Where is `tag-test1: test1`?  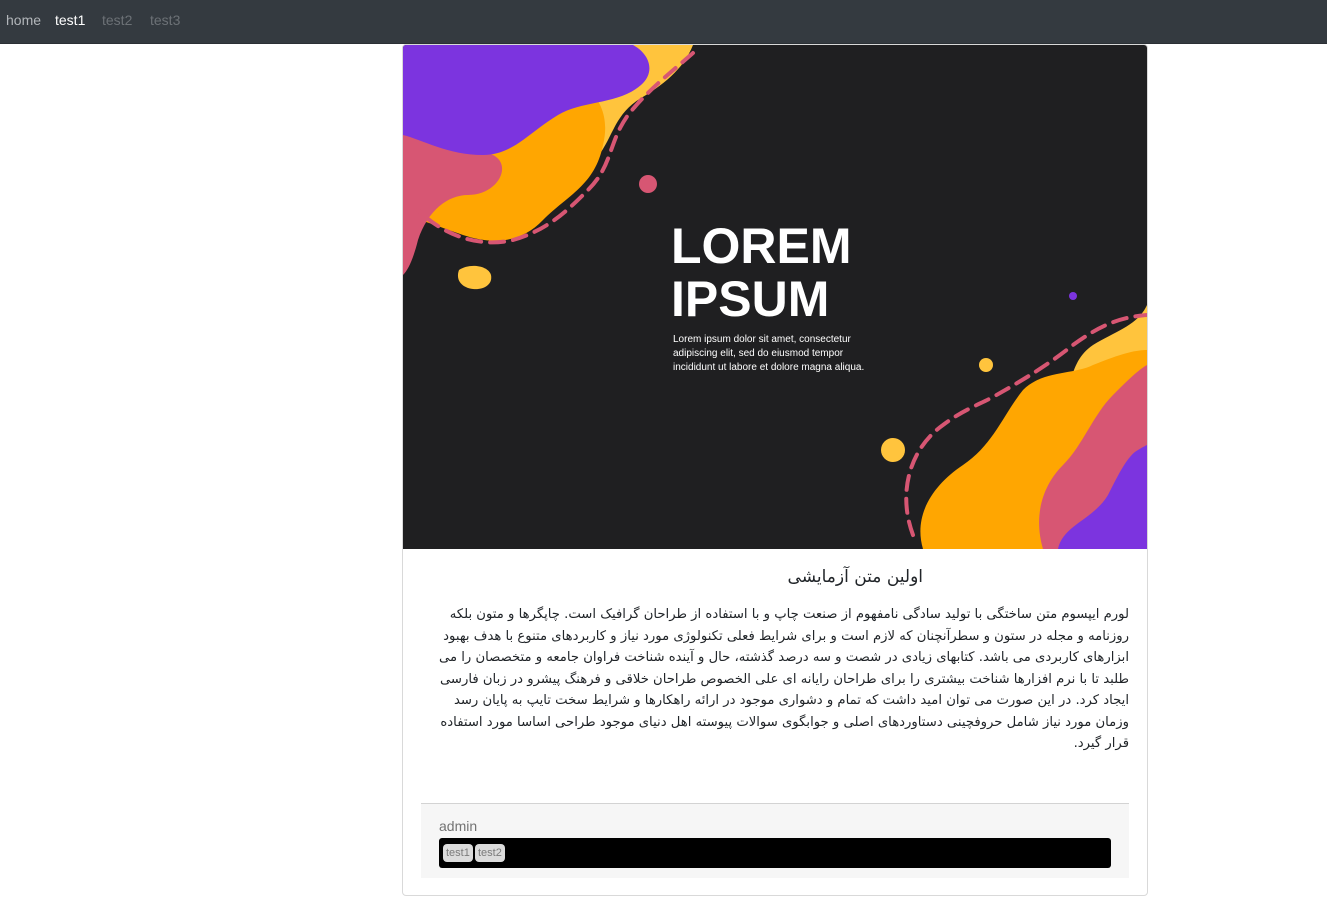
tag-test1: test1 is located at coordinates (458, 853).